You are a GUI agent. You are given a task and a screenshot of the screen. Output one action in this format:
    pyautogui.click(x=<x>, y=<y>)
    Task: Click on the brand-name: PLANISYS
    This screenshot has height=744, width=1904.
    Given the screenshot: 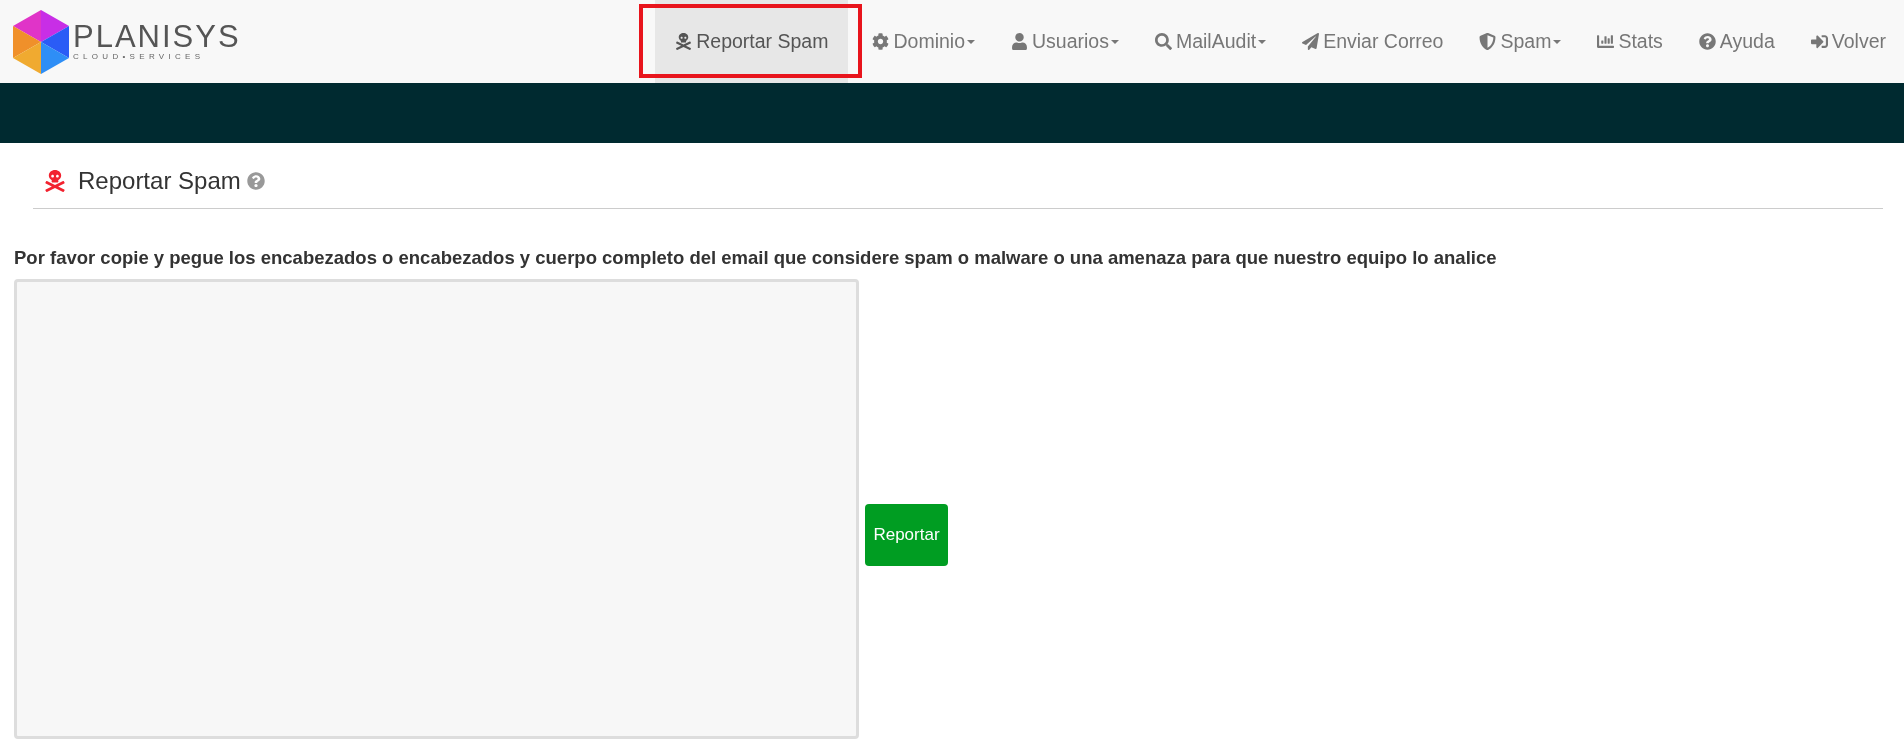 What is the action you would take?
    pyautogui.click(x=157, y=37)
    